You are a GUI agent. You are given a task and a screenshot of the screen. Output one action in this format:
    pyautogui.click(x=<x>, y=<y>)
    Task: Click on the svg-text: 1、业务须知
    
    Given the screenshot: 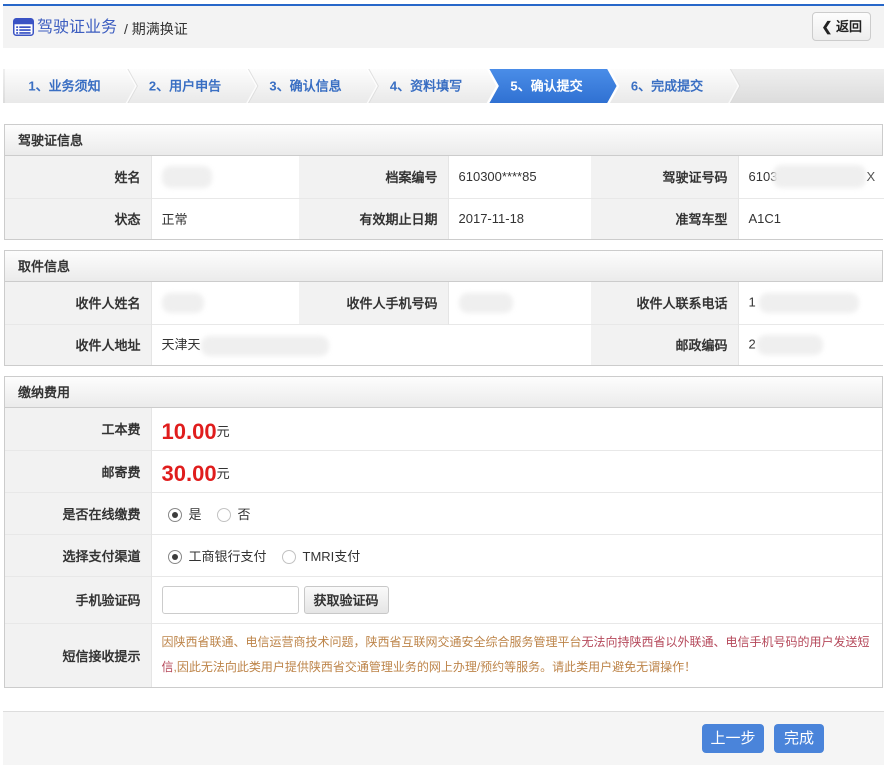 What is the action you would take?
    pyautogui.click(x=64, y=86)
    